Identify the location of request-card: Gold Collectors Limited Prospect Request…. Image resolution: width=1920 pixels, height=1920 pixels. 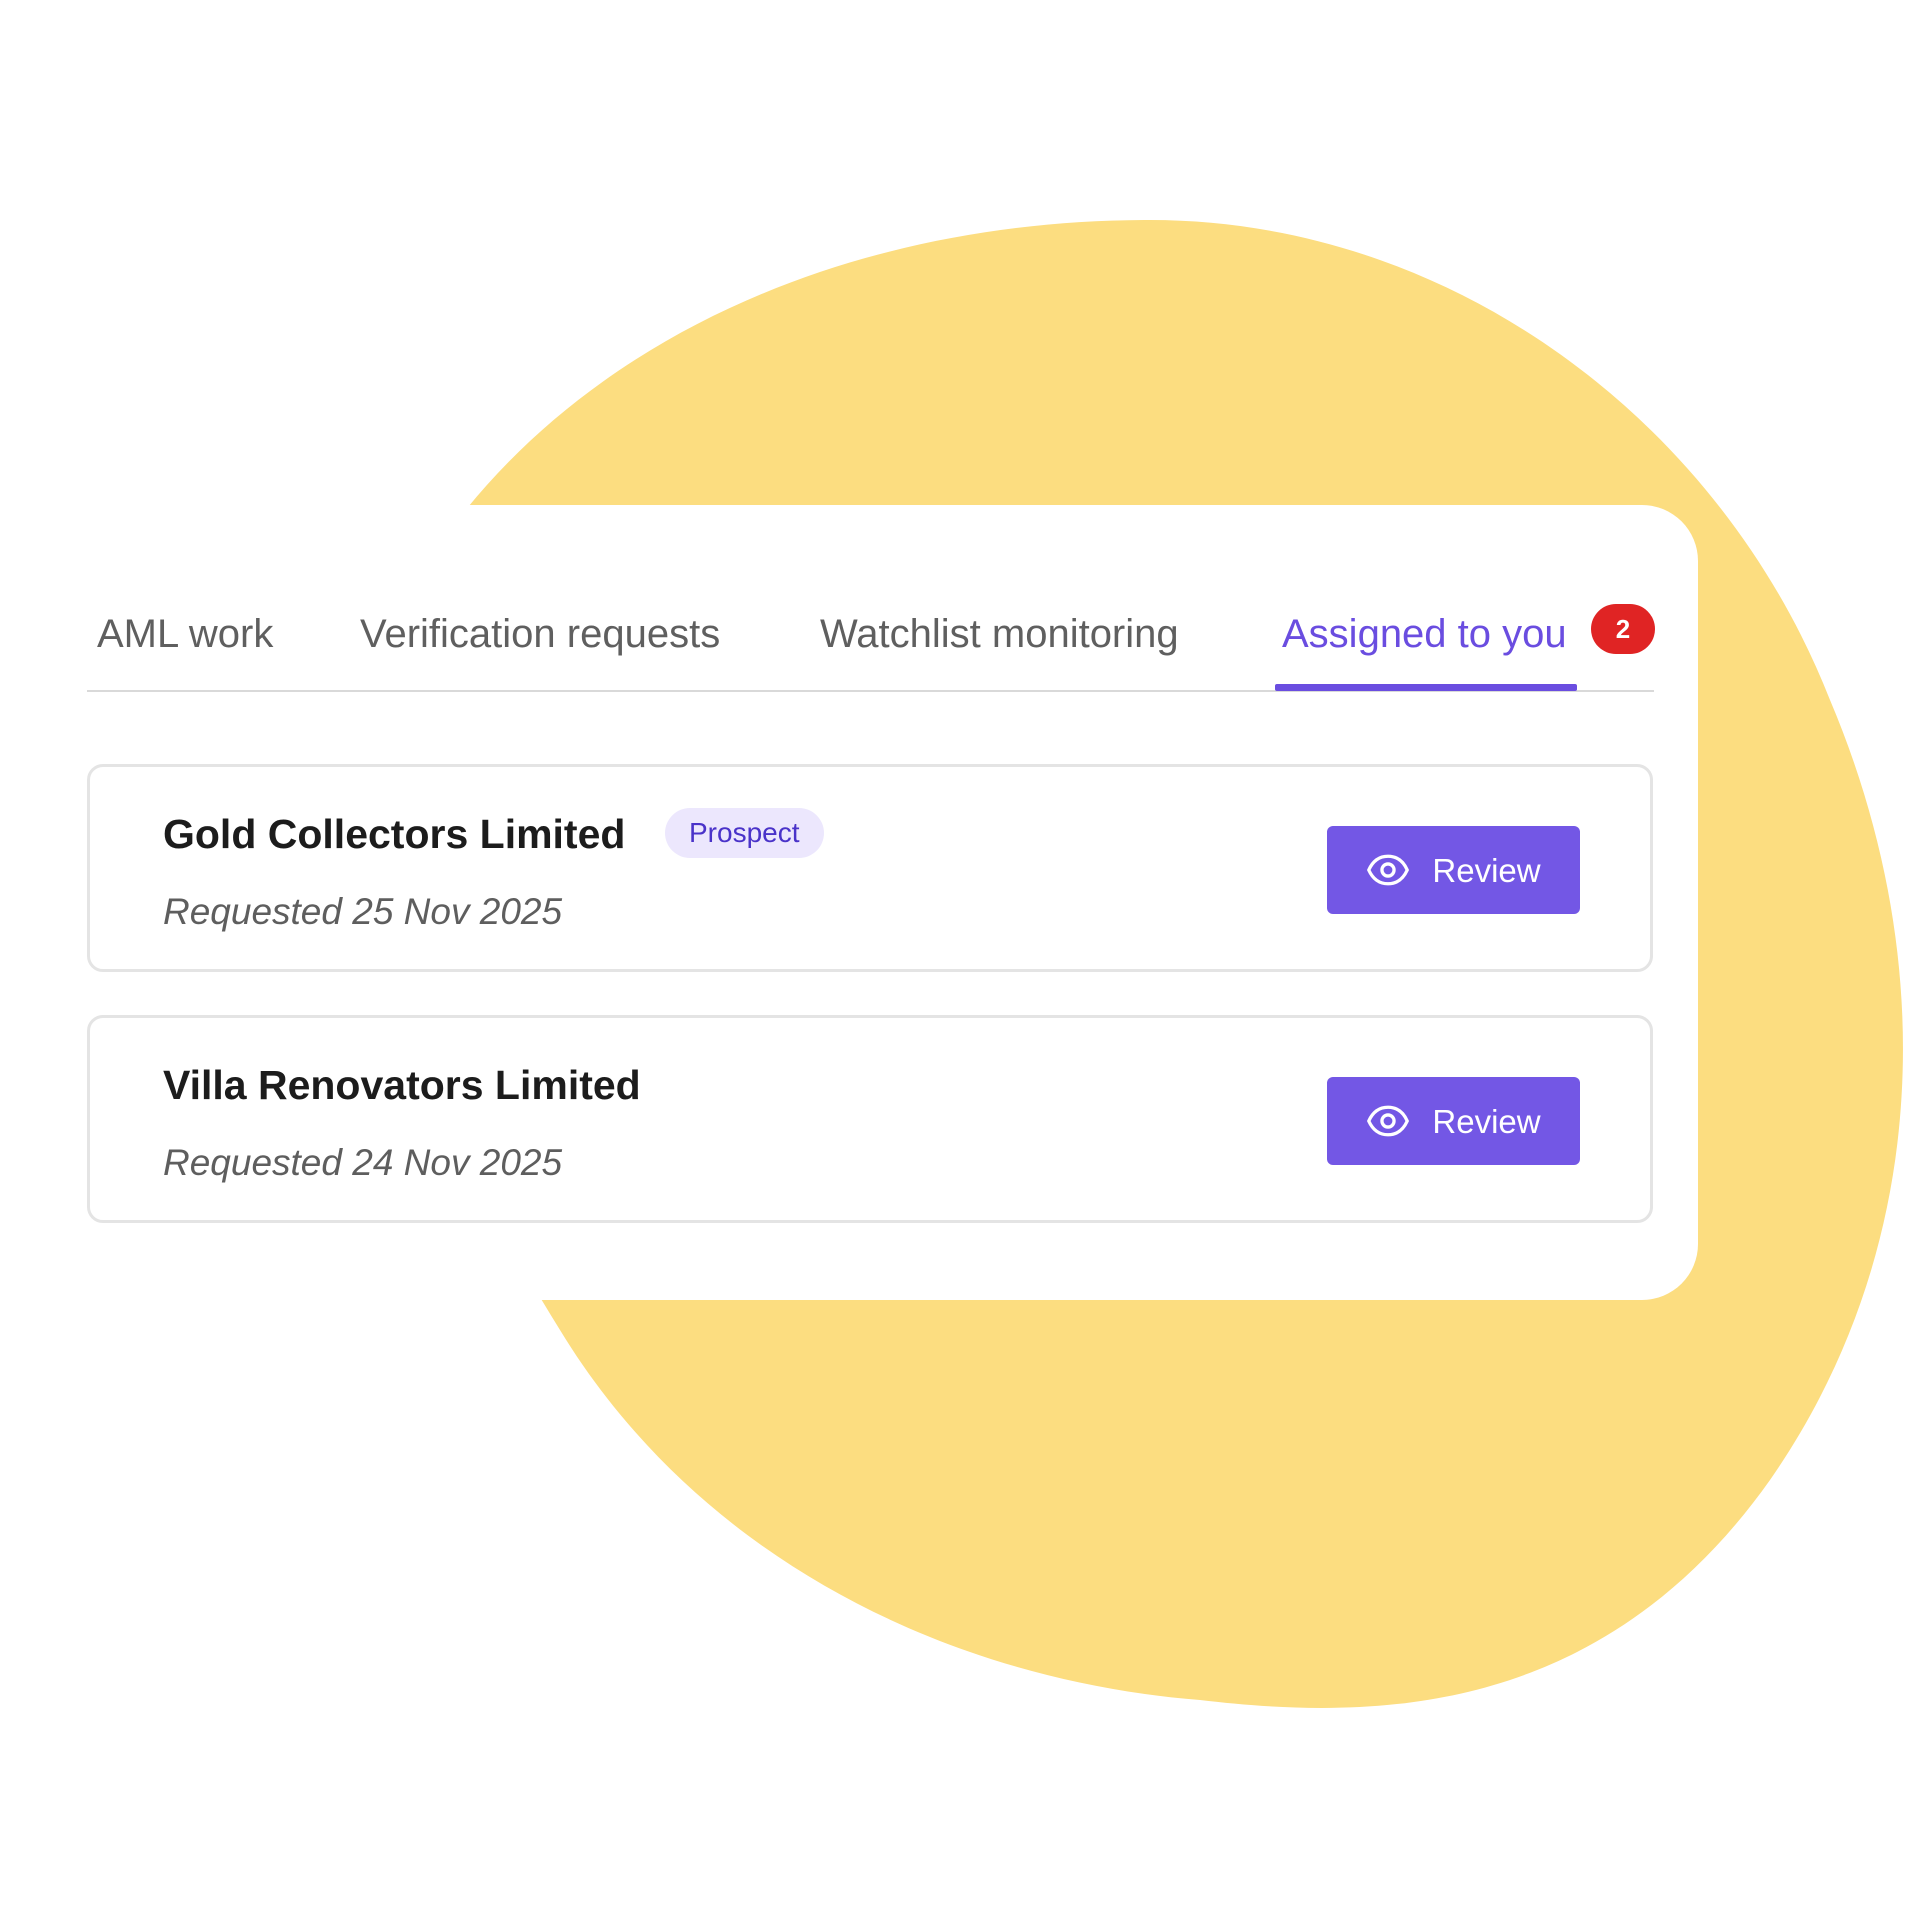
(870, 868).